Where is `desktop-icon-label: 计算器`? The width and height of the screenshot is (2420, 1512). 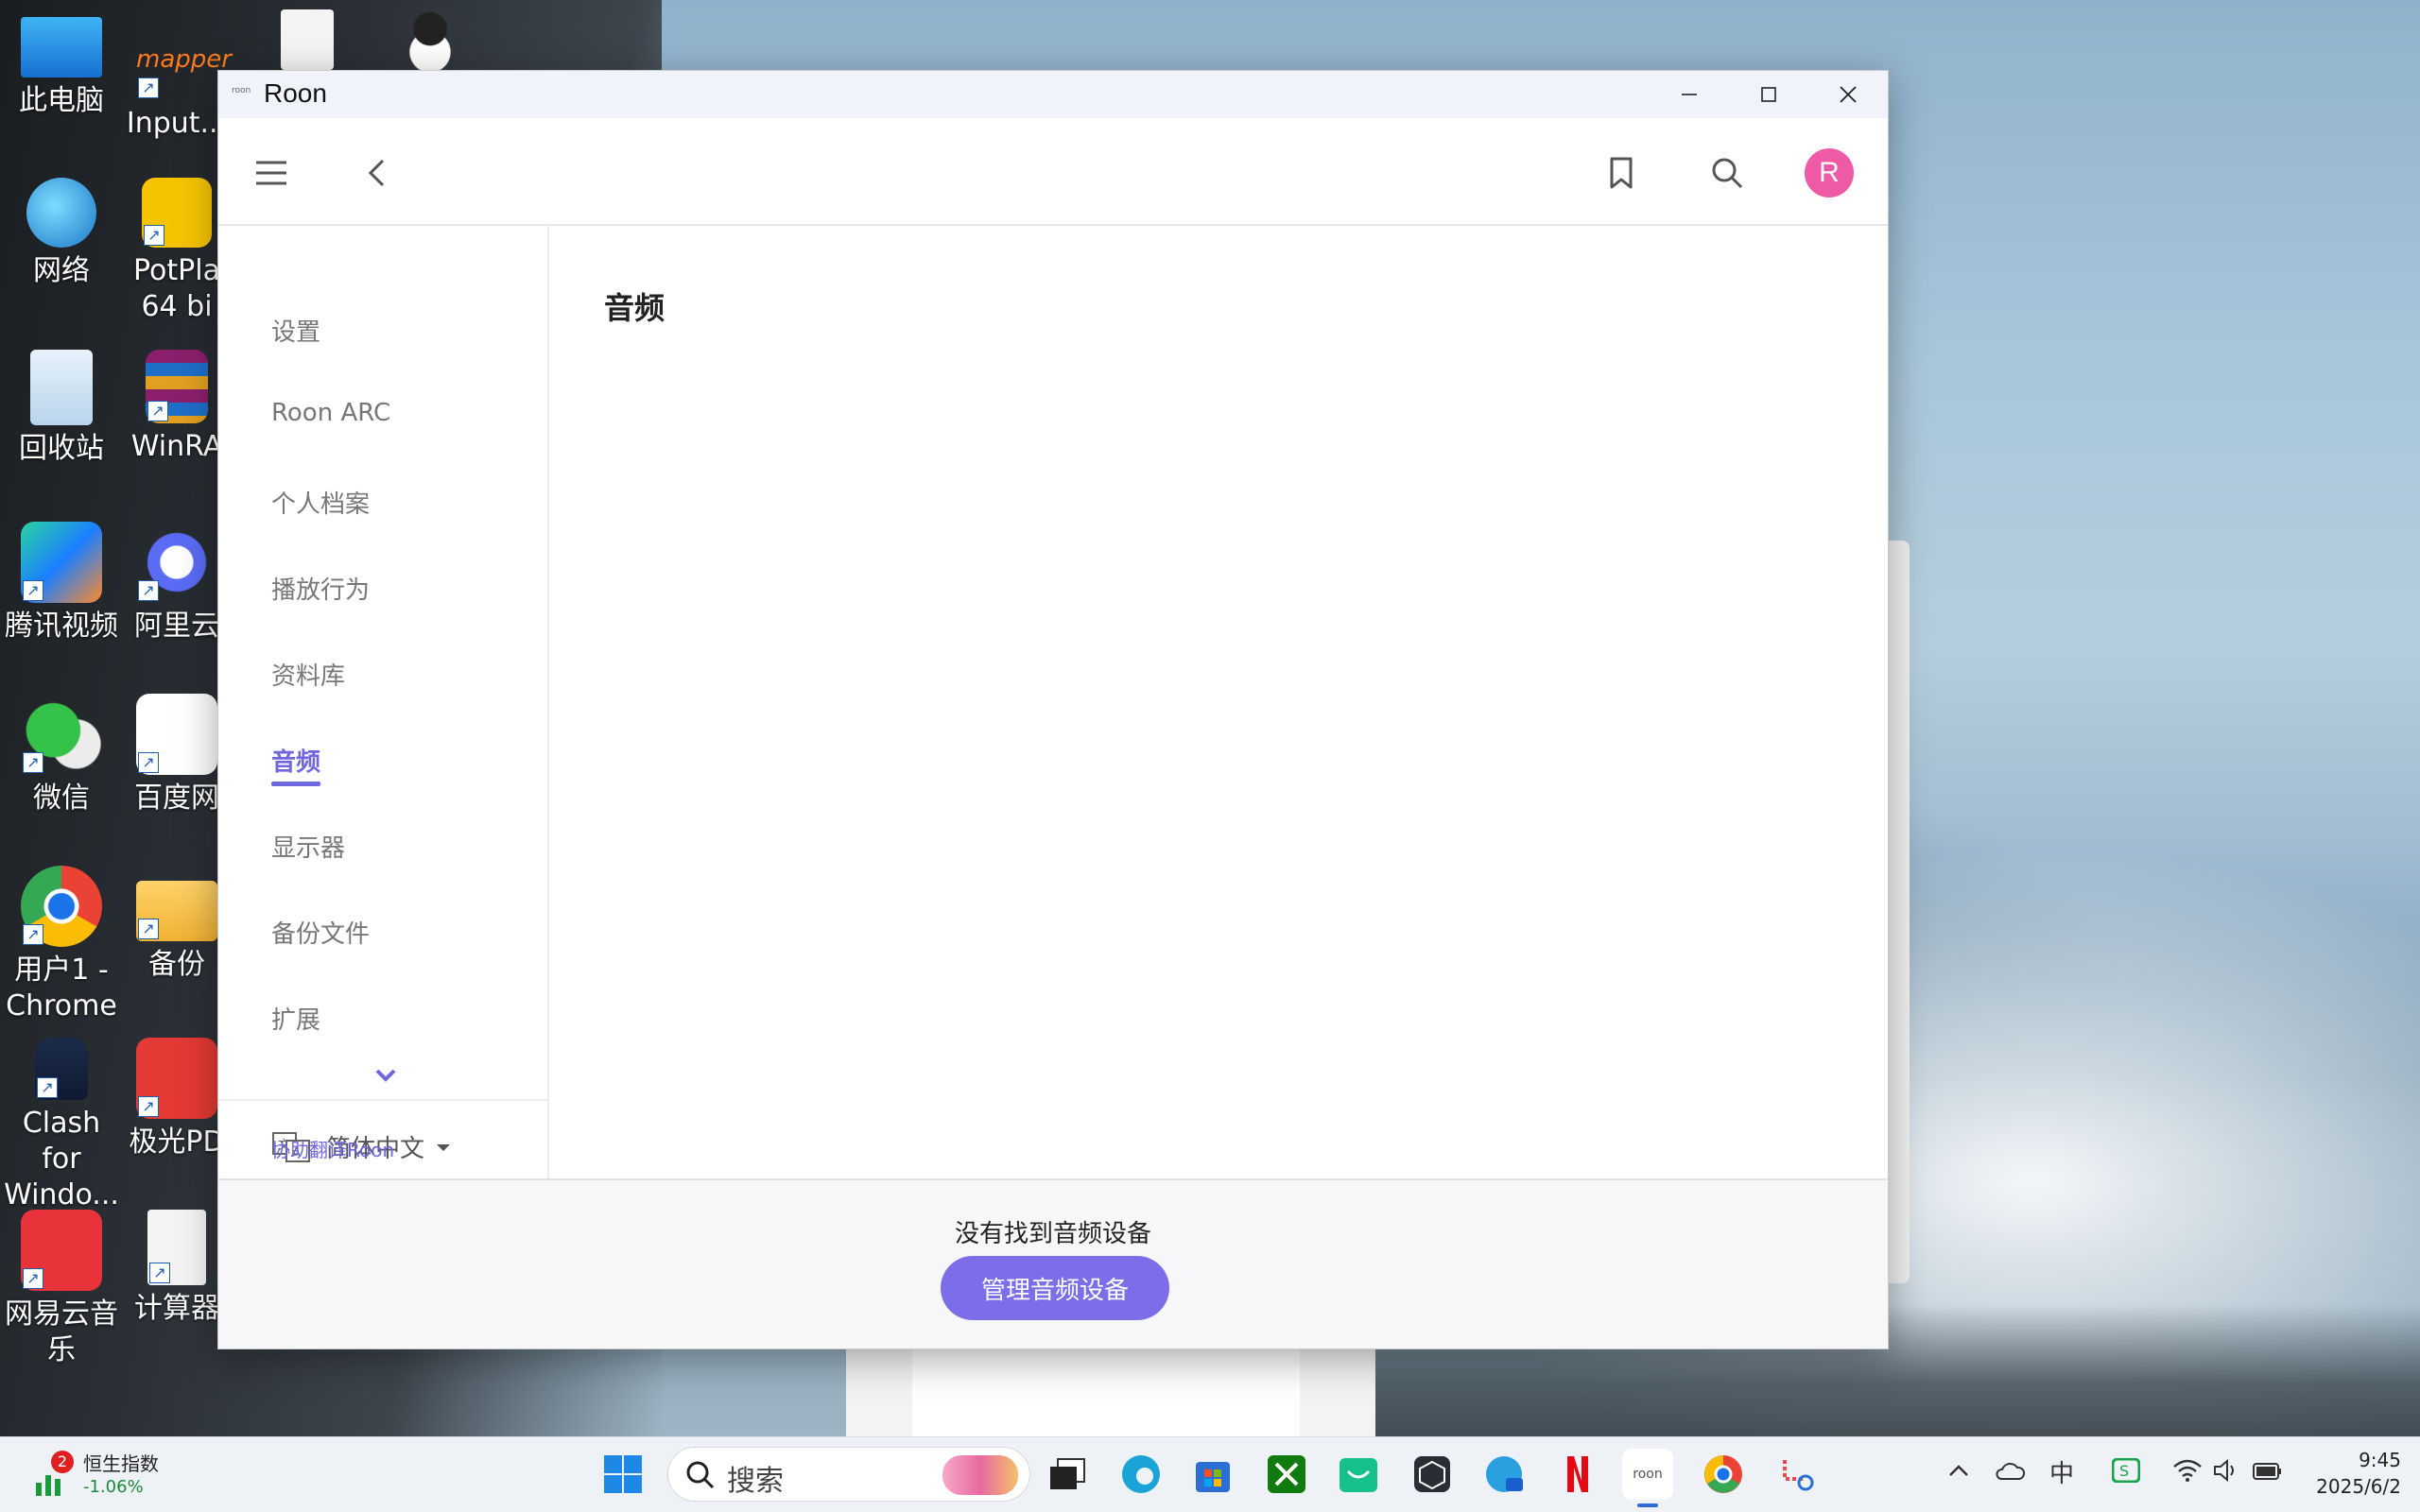 desktop-icon-label: 计算器 is located at coordinates (177, 1308).